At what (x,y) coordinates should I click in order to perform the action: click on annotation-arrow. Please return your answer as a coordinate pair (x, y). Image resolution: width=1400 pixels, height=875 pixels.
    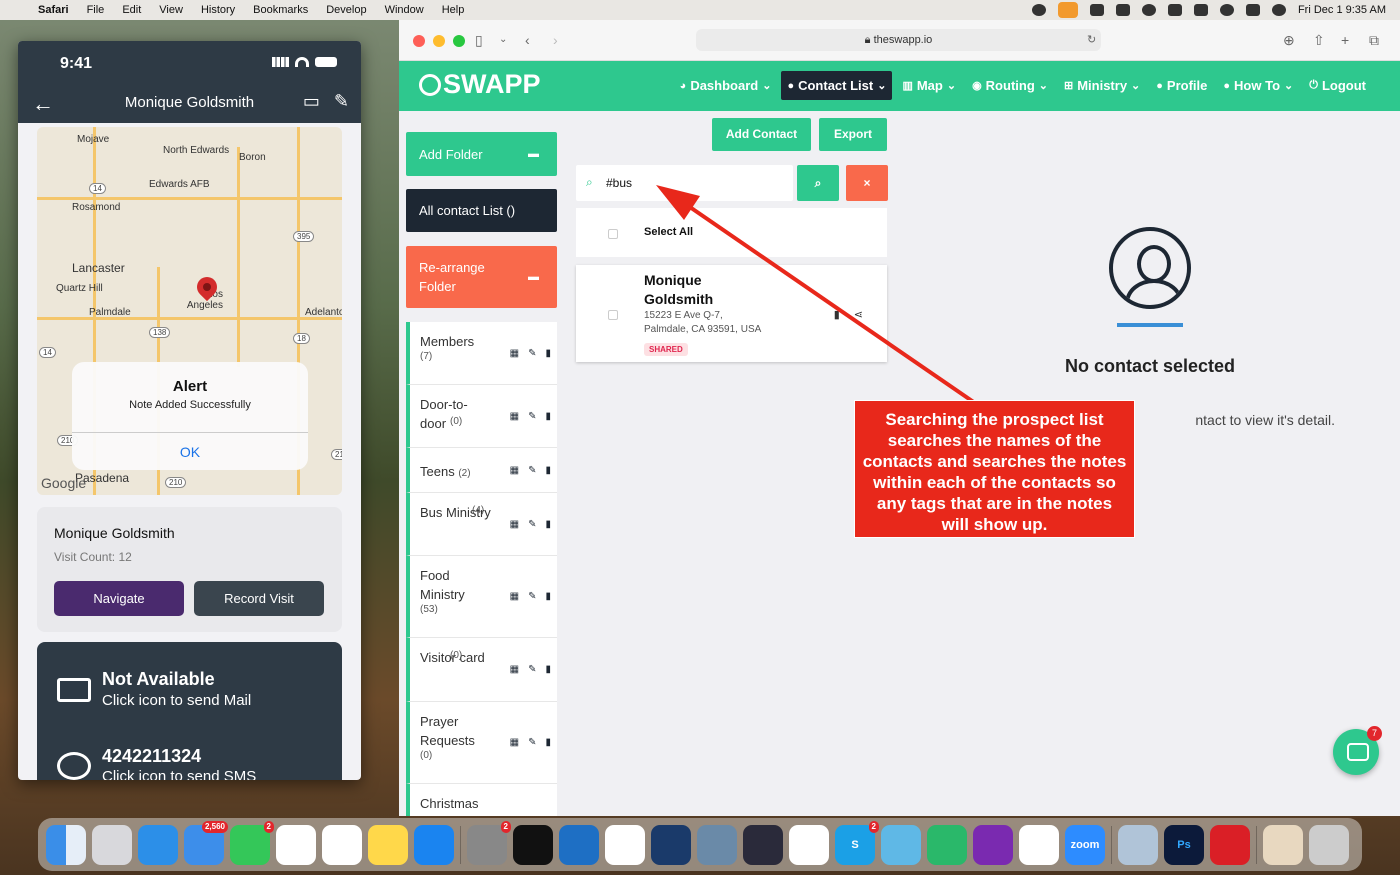
    Looking at the image, I should click on (816, 295).